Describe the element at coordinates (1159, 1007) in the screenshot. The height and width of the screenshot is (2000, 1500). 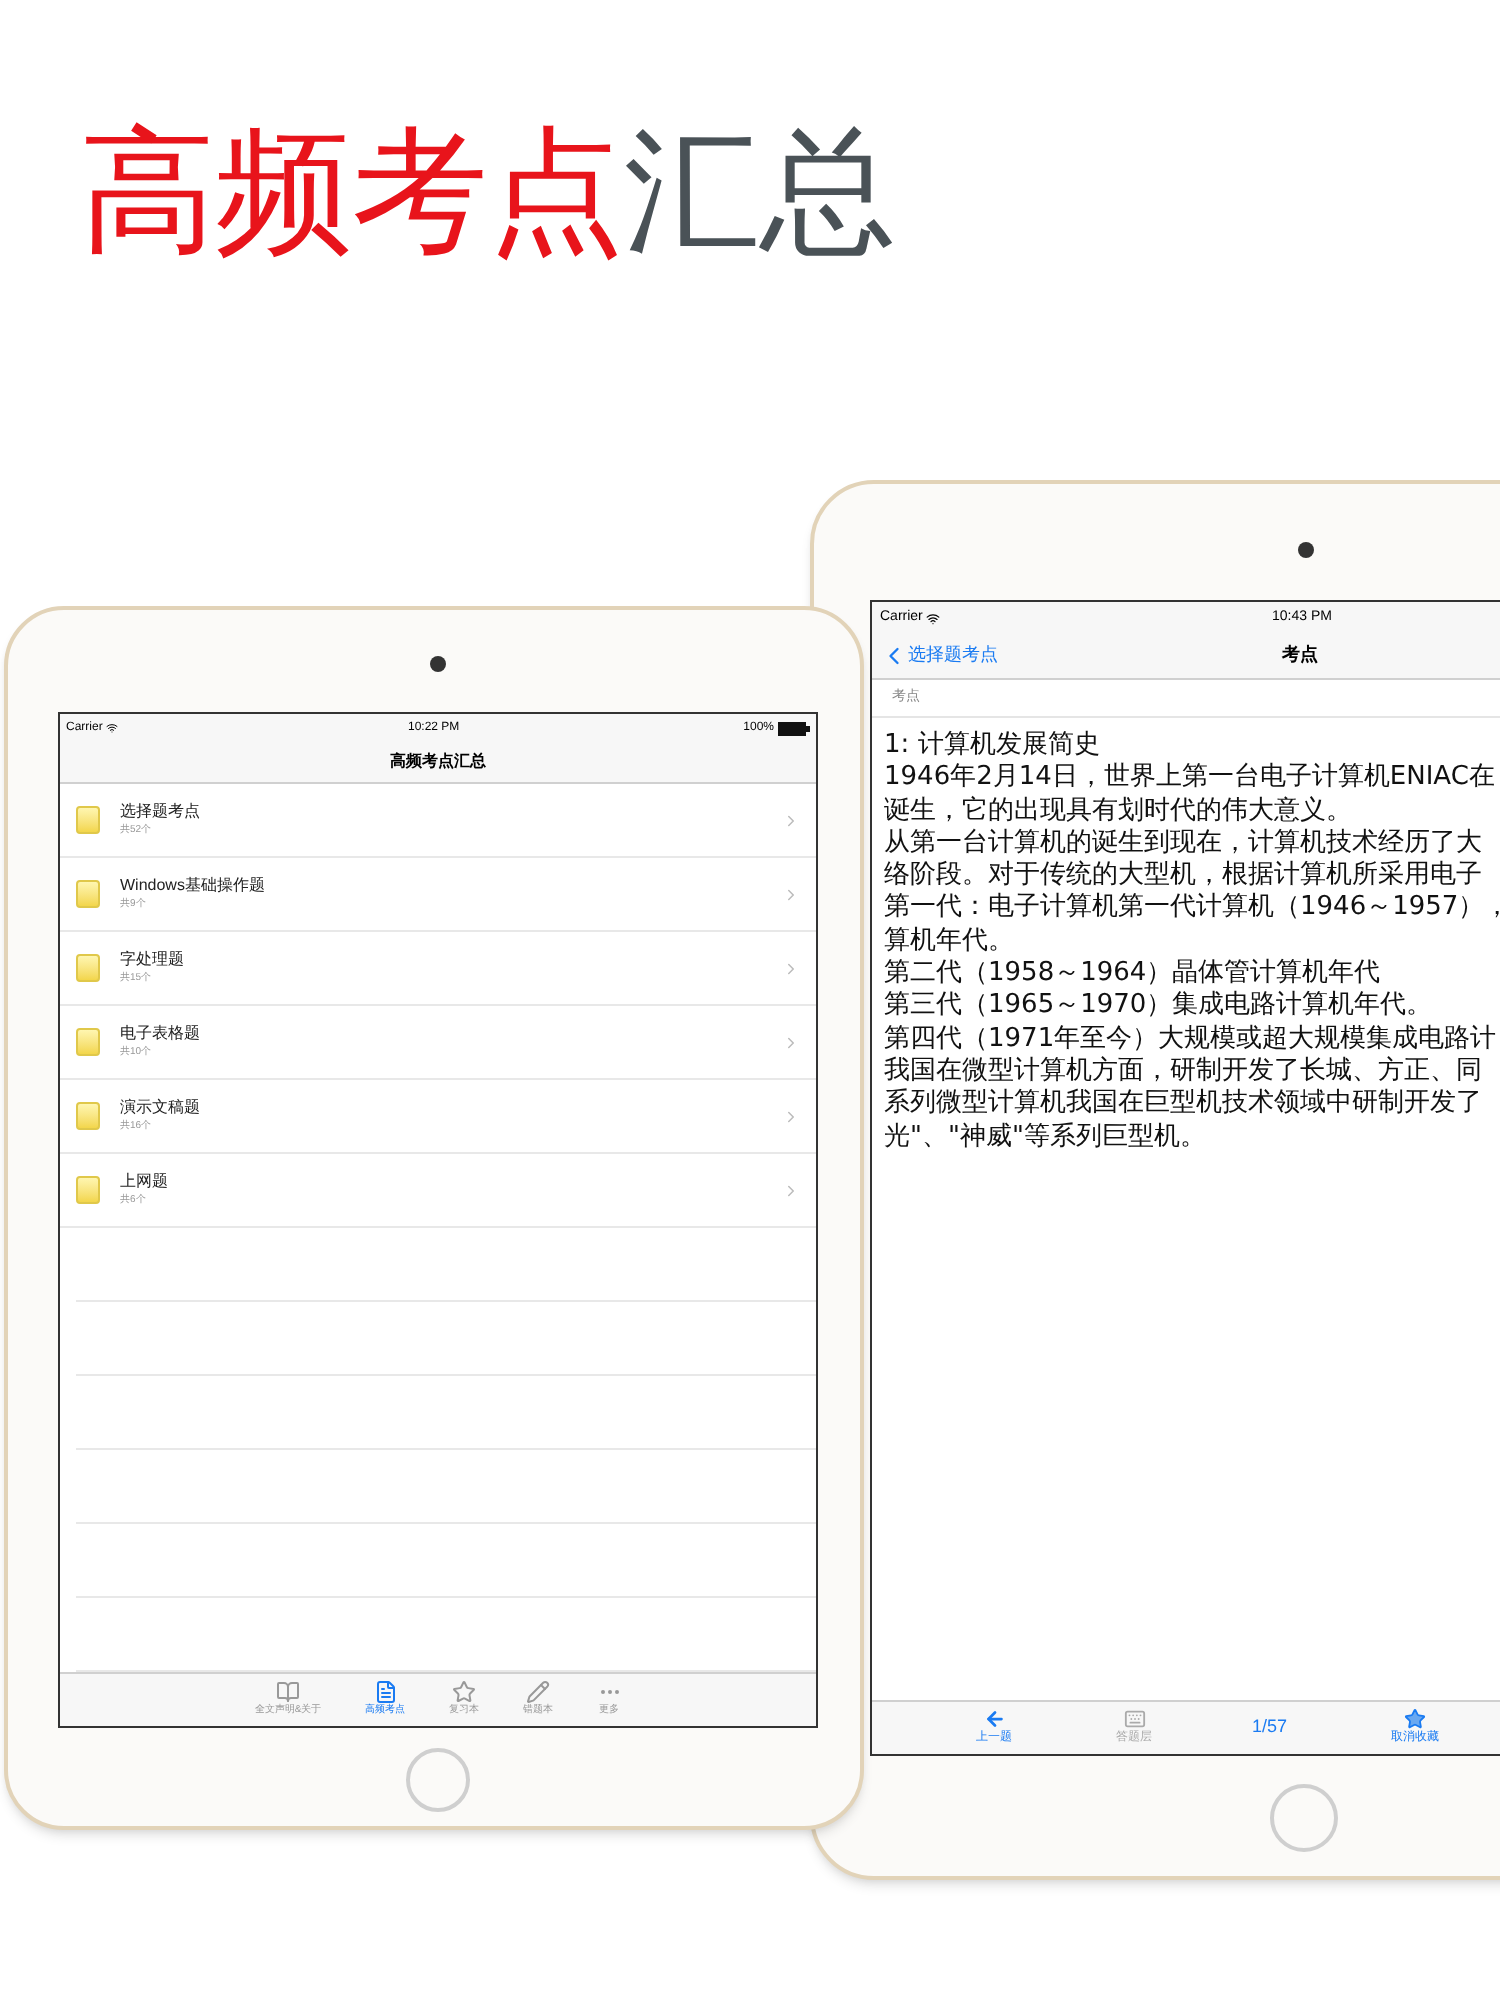
I see `article-text-line: 第三代（1965～1970）集成电路计算机年代。` at that location.